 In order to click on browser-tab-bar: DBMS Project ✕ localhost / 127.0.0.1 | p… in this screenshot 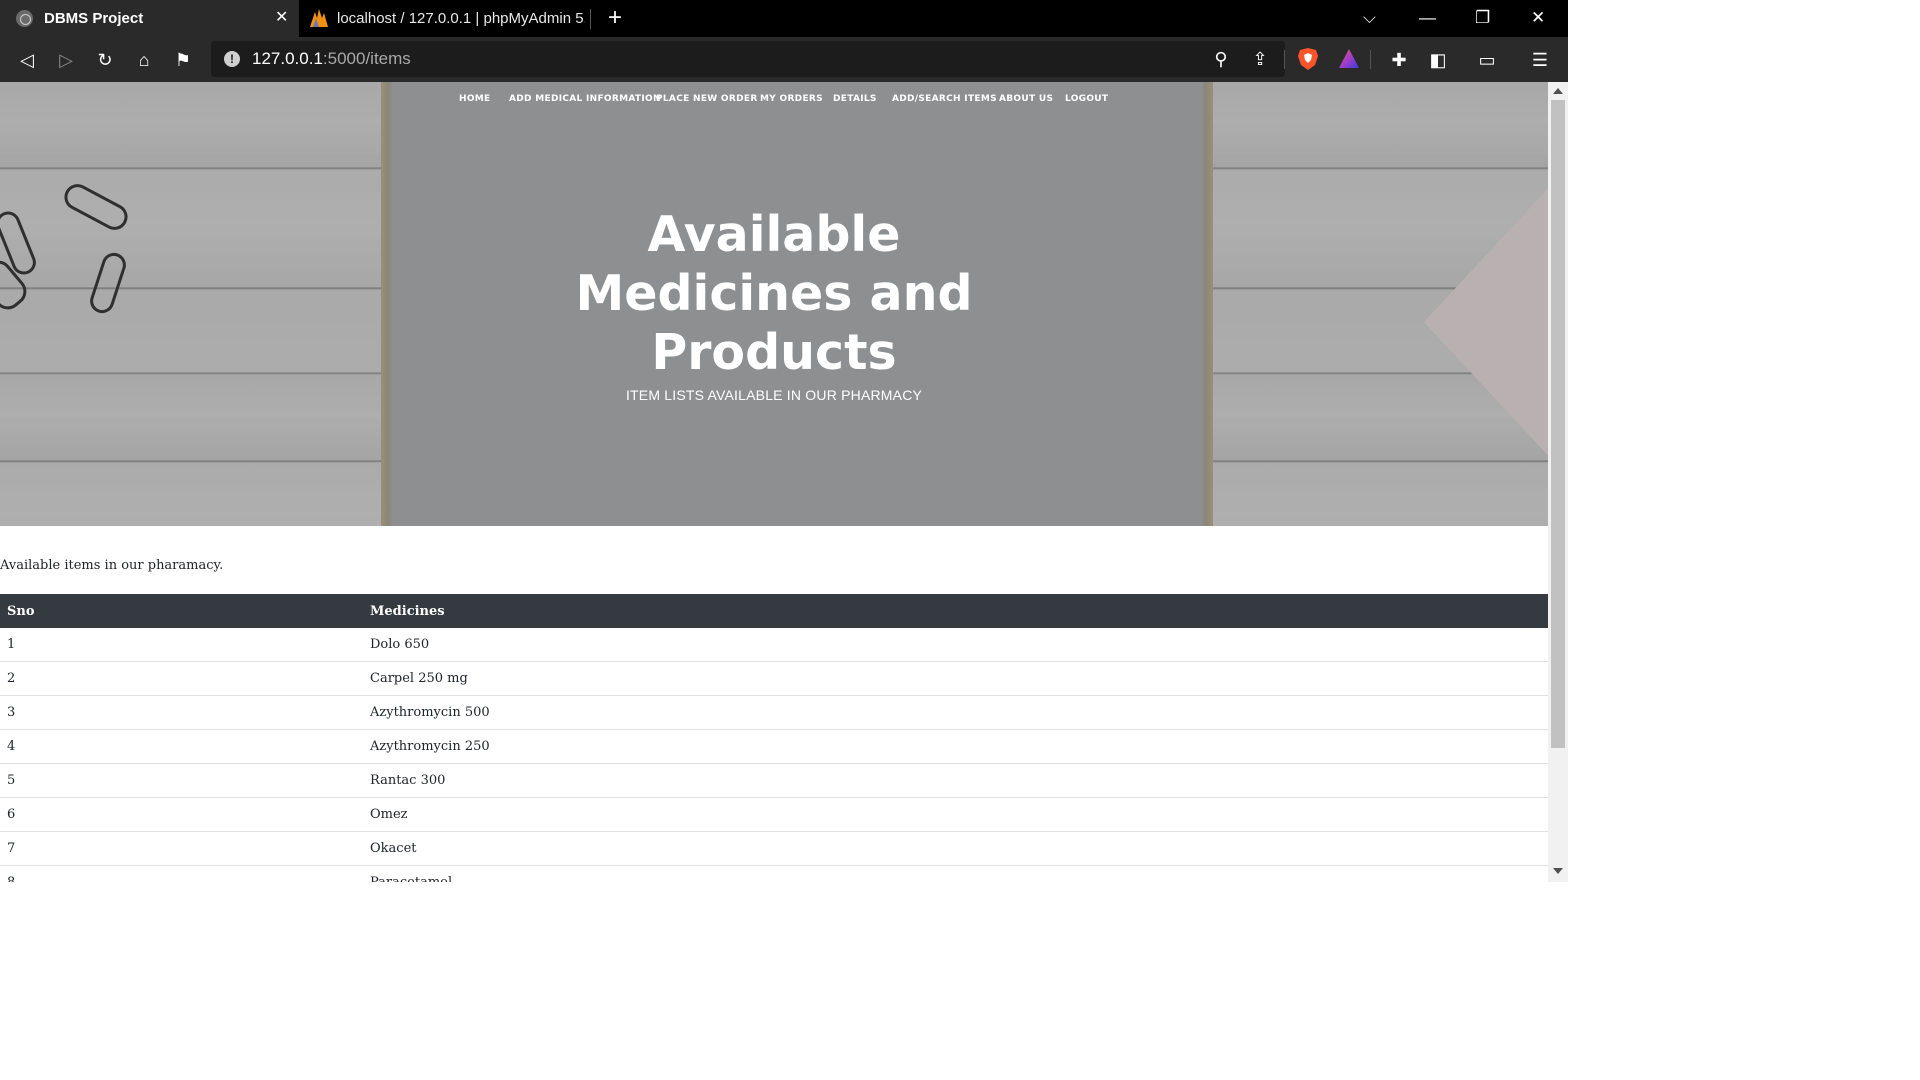, I will do `click(784, 18)`.